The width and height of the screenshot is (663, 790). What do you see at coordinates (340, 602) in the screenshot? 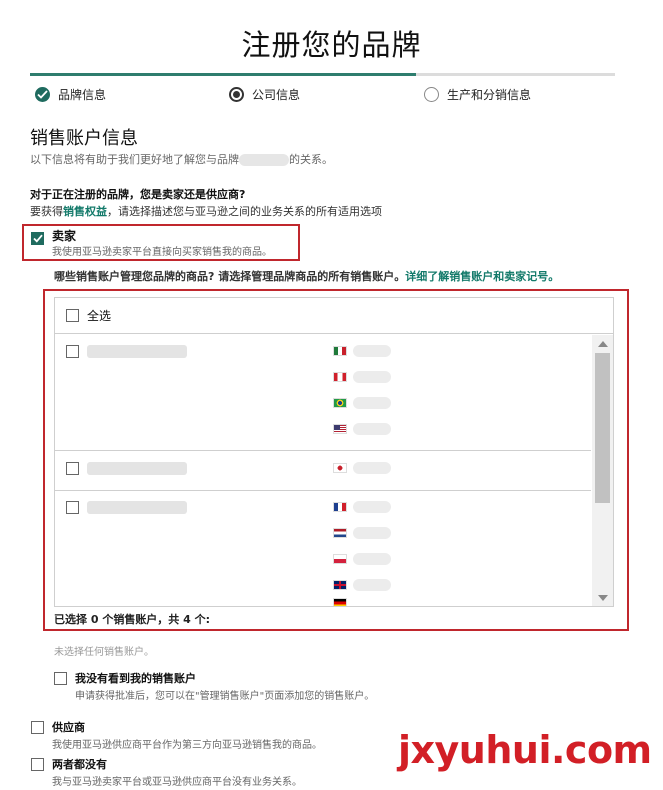
I see `flag-de-icon` at bounding box center [340, 602].